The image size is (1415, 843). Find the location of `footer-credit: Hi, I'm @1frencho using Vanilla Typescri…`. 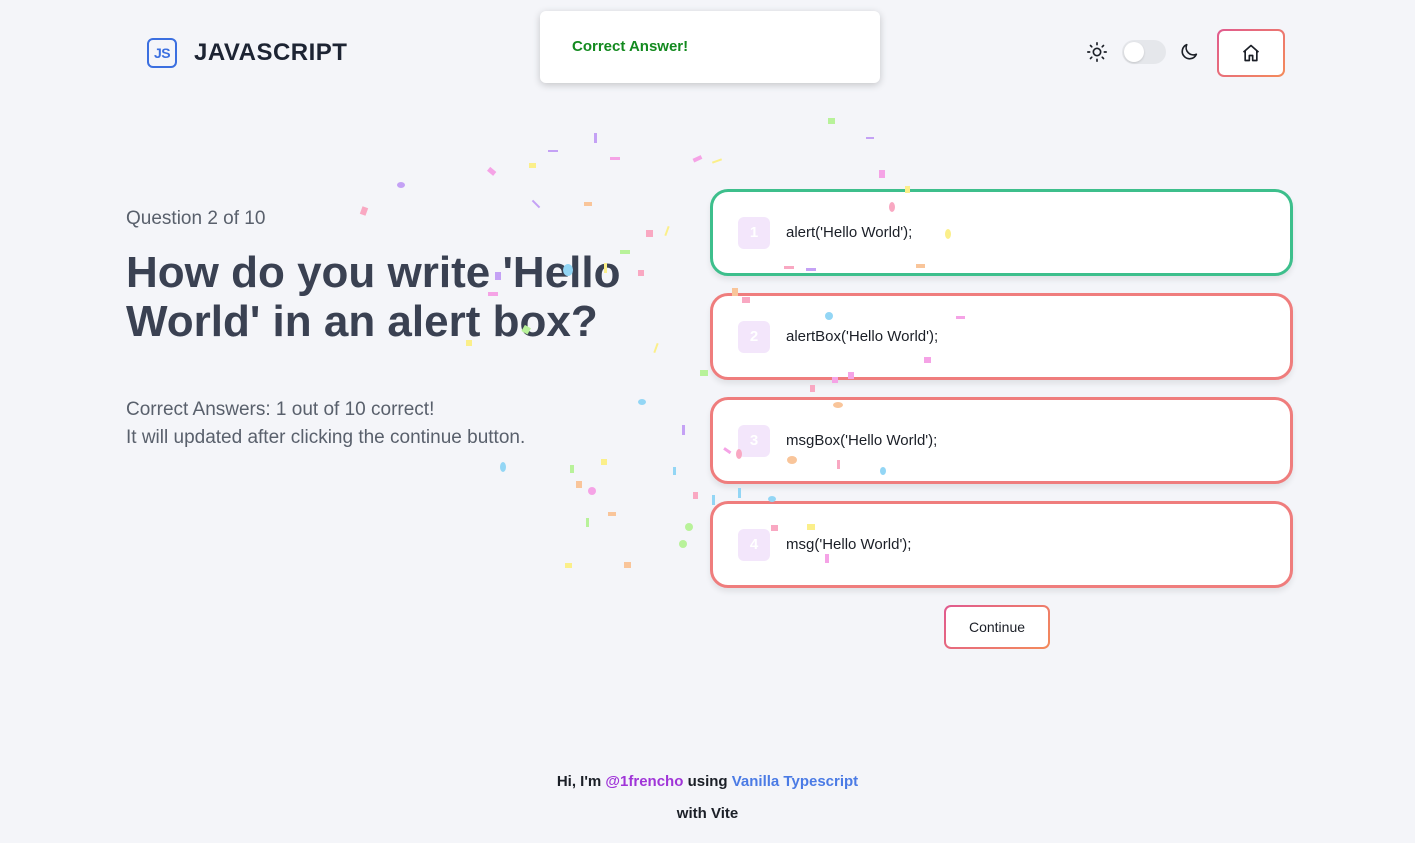

footer-credit: Hi, I'm @1frencho using Vanilla Typescri… is located at coordinates (707, 782).